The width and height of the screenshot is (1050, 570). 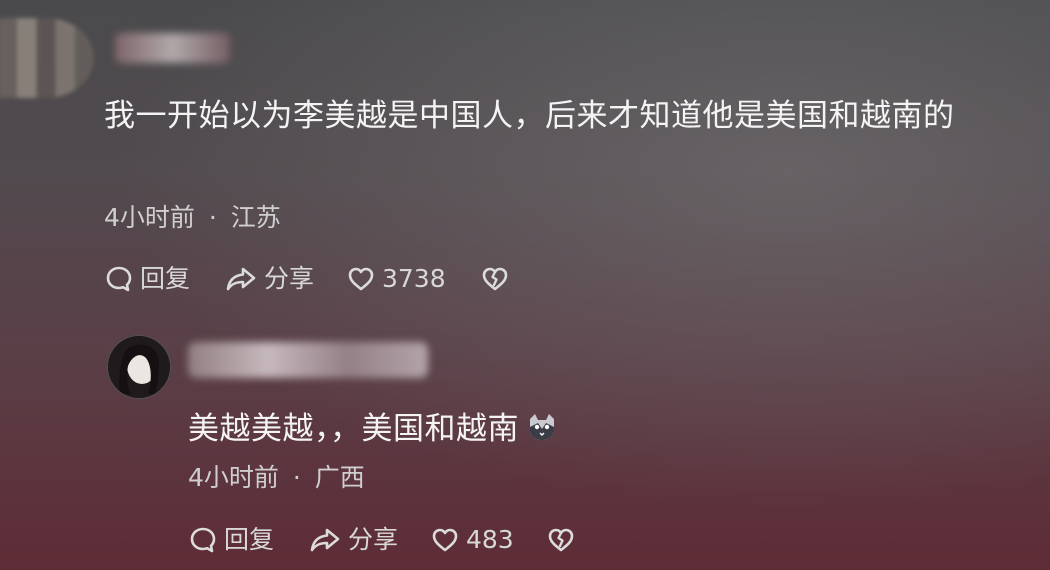 I want to click on comment-text: 我一开始以为李美越是中国人，后来才知道他是美国和越南的, so click(x=529, y=116).